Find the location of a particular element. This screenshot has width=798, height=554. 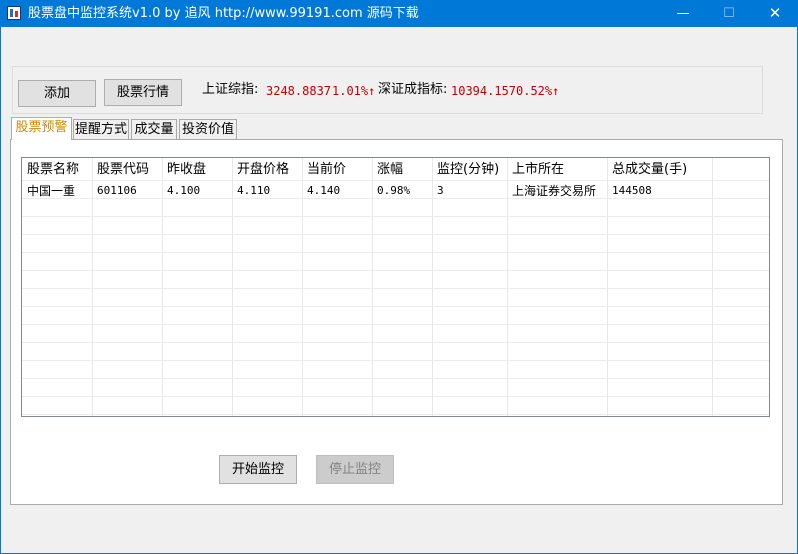

cell-open-price: 4.110 is located at coordinates (254, 190).